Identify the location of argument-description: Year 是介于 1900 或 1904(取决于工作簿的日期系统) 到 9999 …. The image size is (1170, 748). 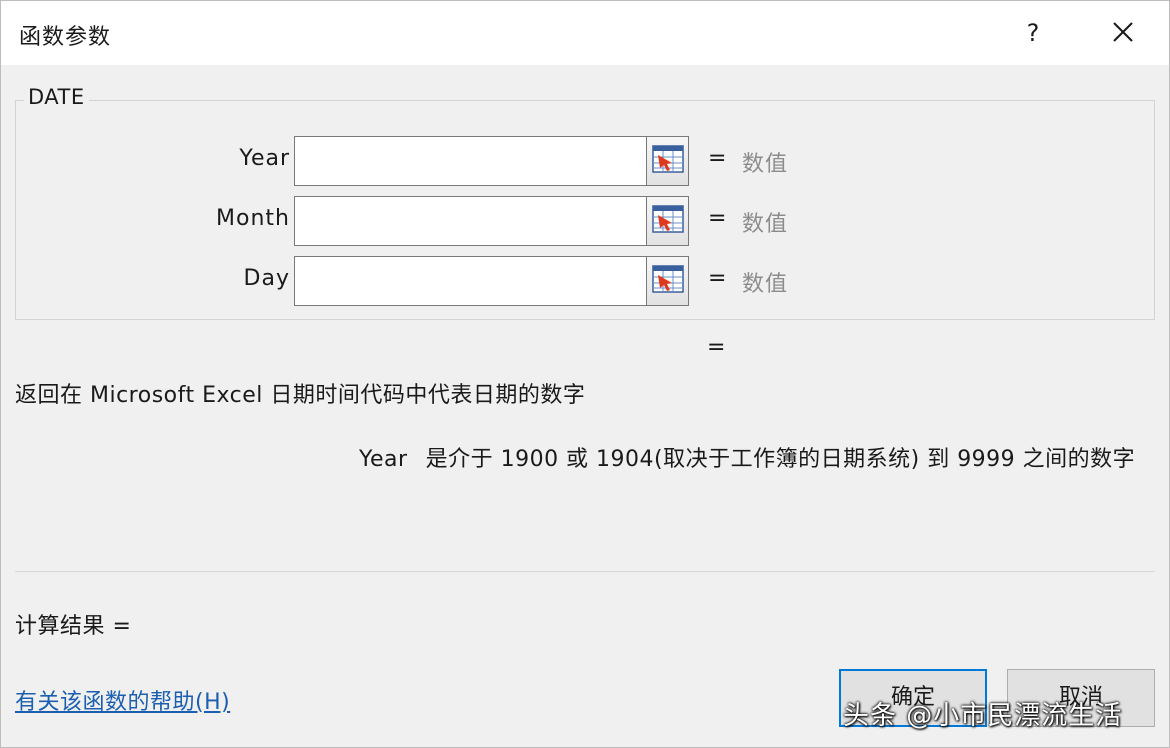
(747, 457).